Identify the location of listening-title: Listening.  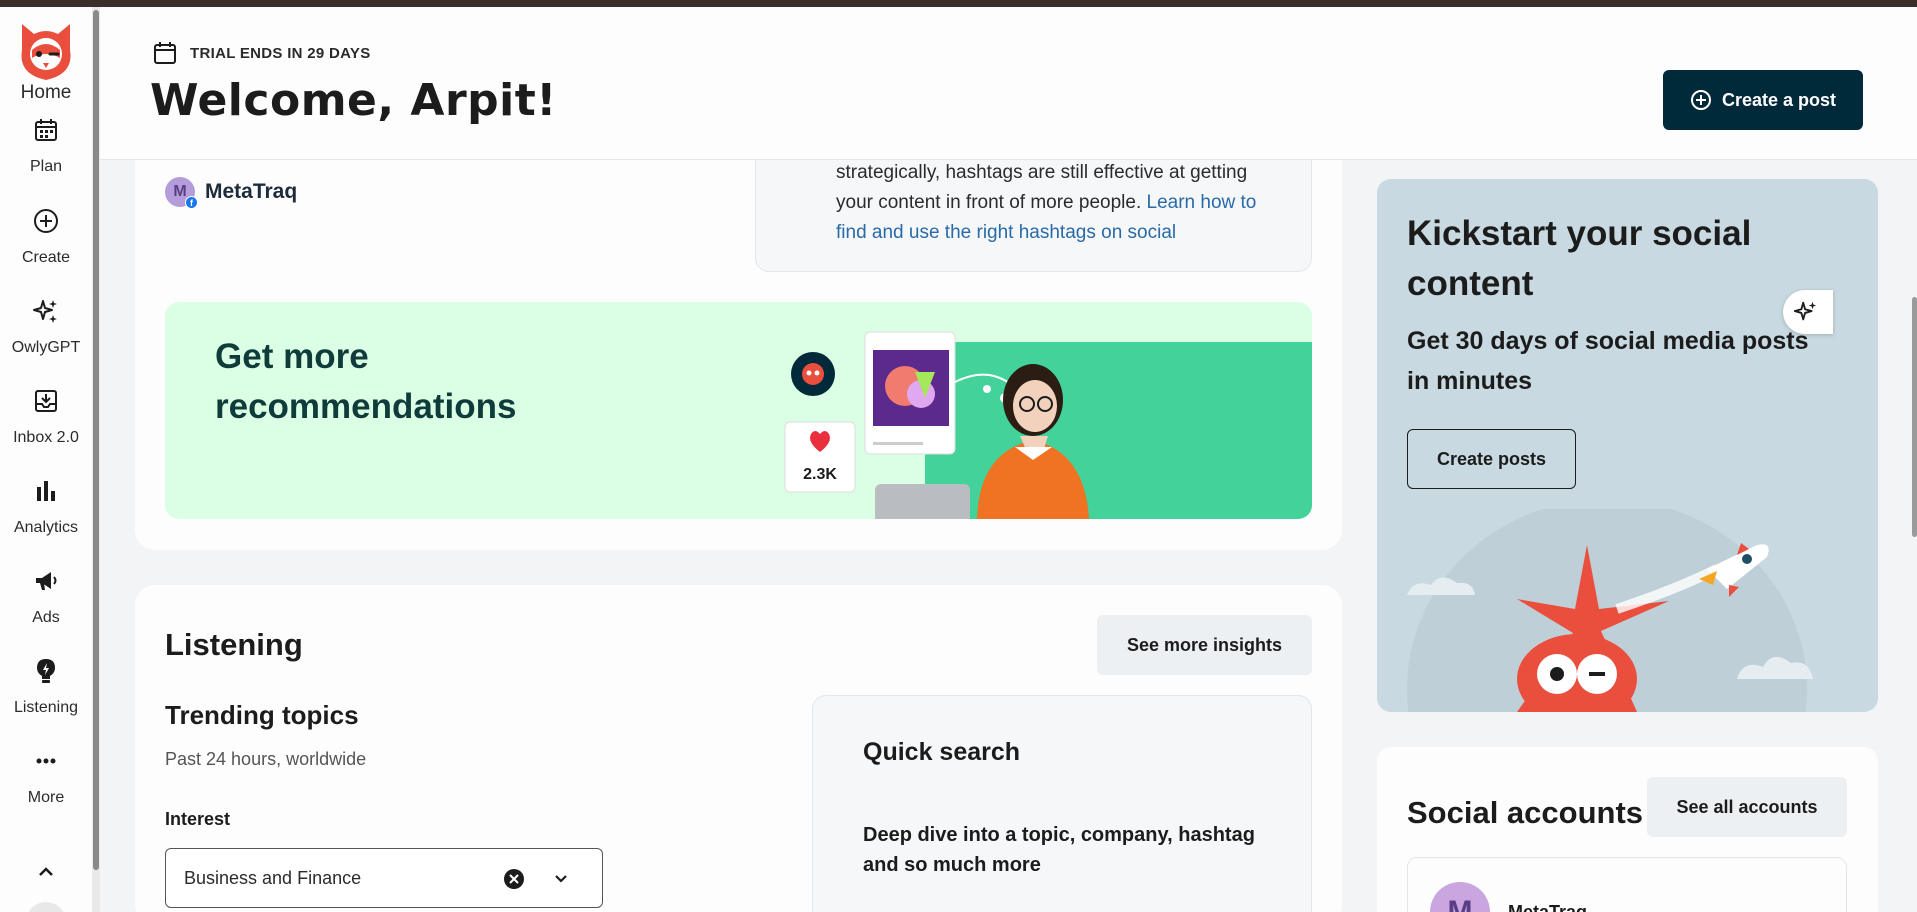
(234, 644).